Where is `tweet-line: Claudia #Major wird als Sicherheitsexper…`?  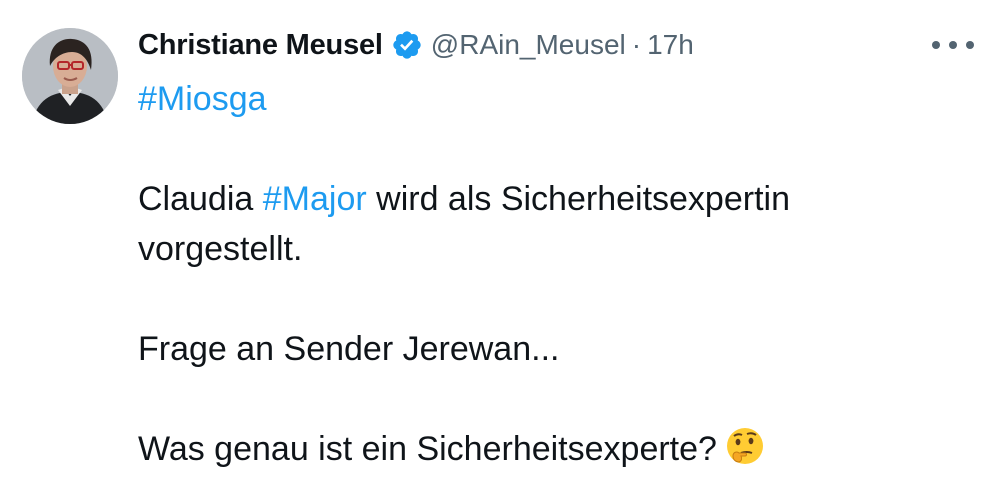 tweet-line: Claudia #Major wird als Sicherheitsexper… is located at coordinates (558, 199).